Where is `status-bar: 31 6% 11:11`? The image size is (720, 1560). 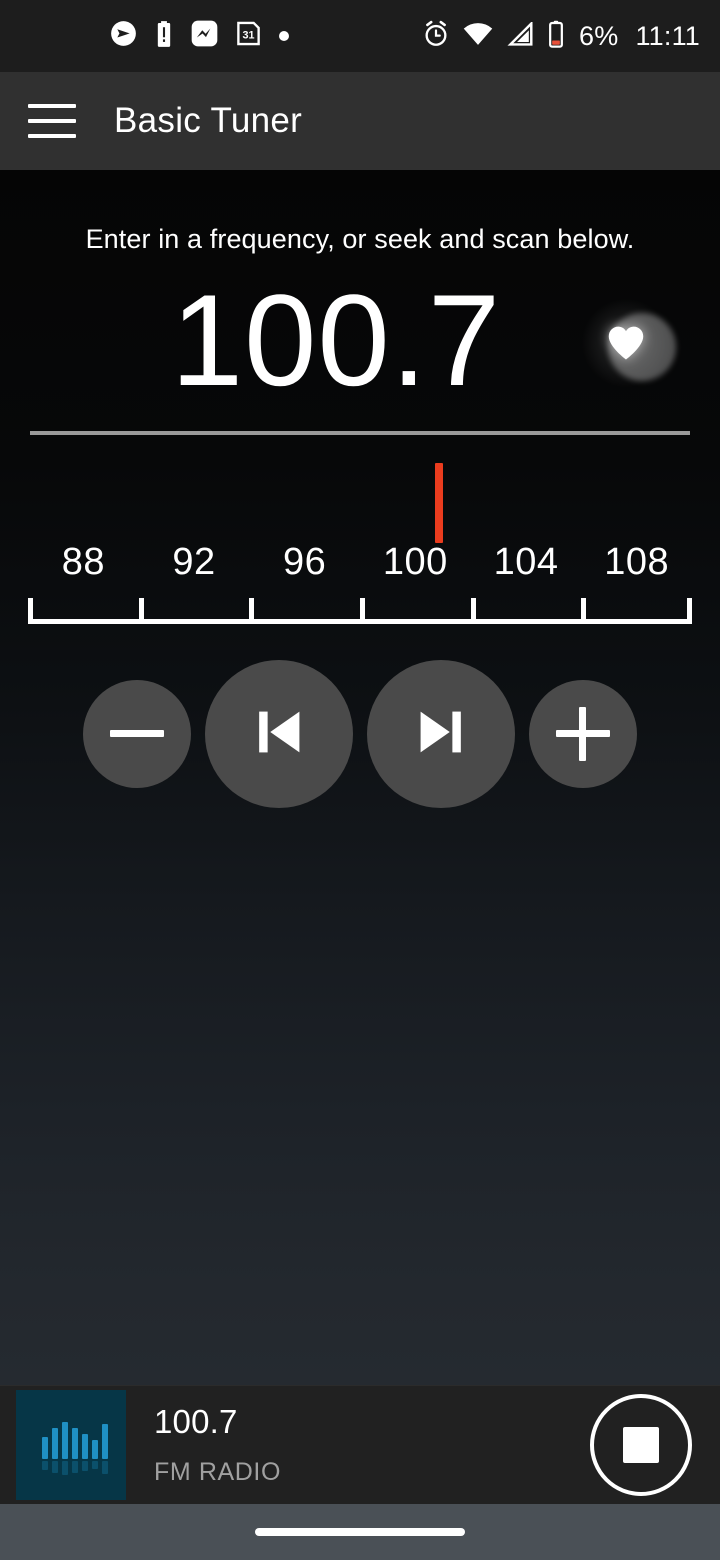
status-bar: 31 6% 11:11 is located at coordinates (360, 36).